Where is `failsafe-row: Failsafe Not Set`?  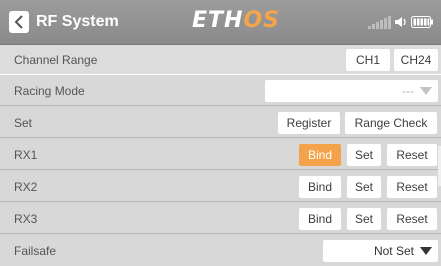
failsafe-row: Failsafe Not Set is located at coordinates (220, 251).